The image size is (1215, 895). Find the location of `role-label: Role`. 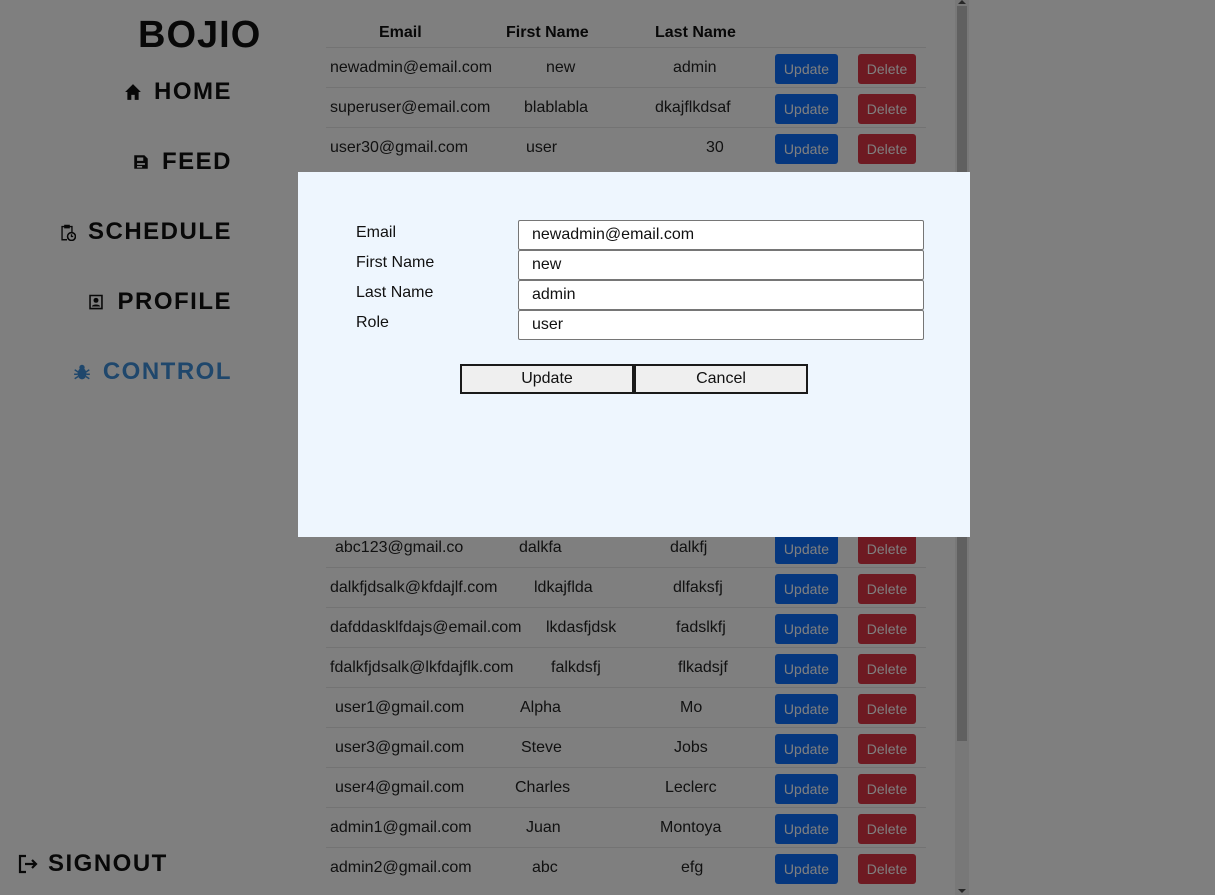

role-label: Role is located at coordinates (372, 322).